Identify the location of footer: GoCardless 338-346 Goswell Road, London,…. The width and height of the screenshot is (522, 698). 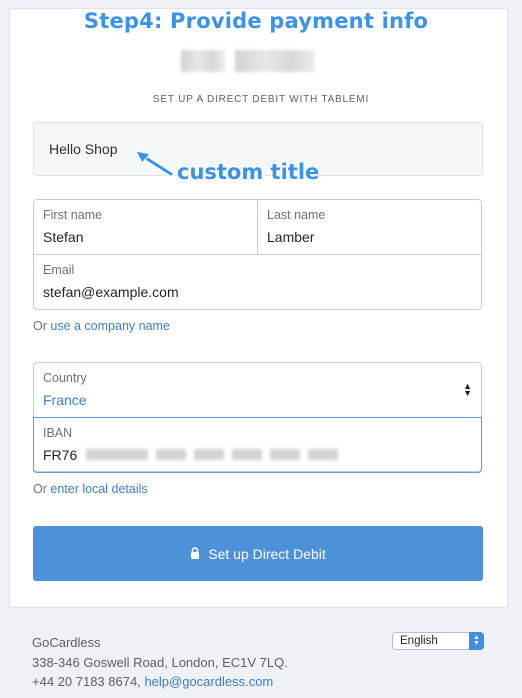
(160, 662).